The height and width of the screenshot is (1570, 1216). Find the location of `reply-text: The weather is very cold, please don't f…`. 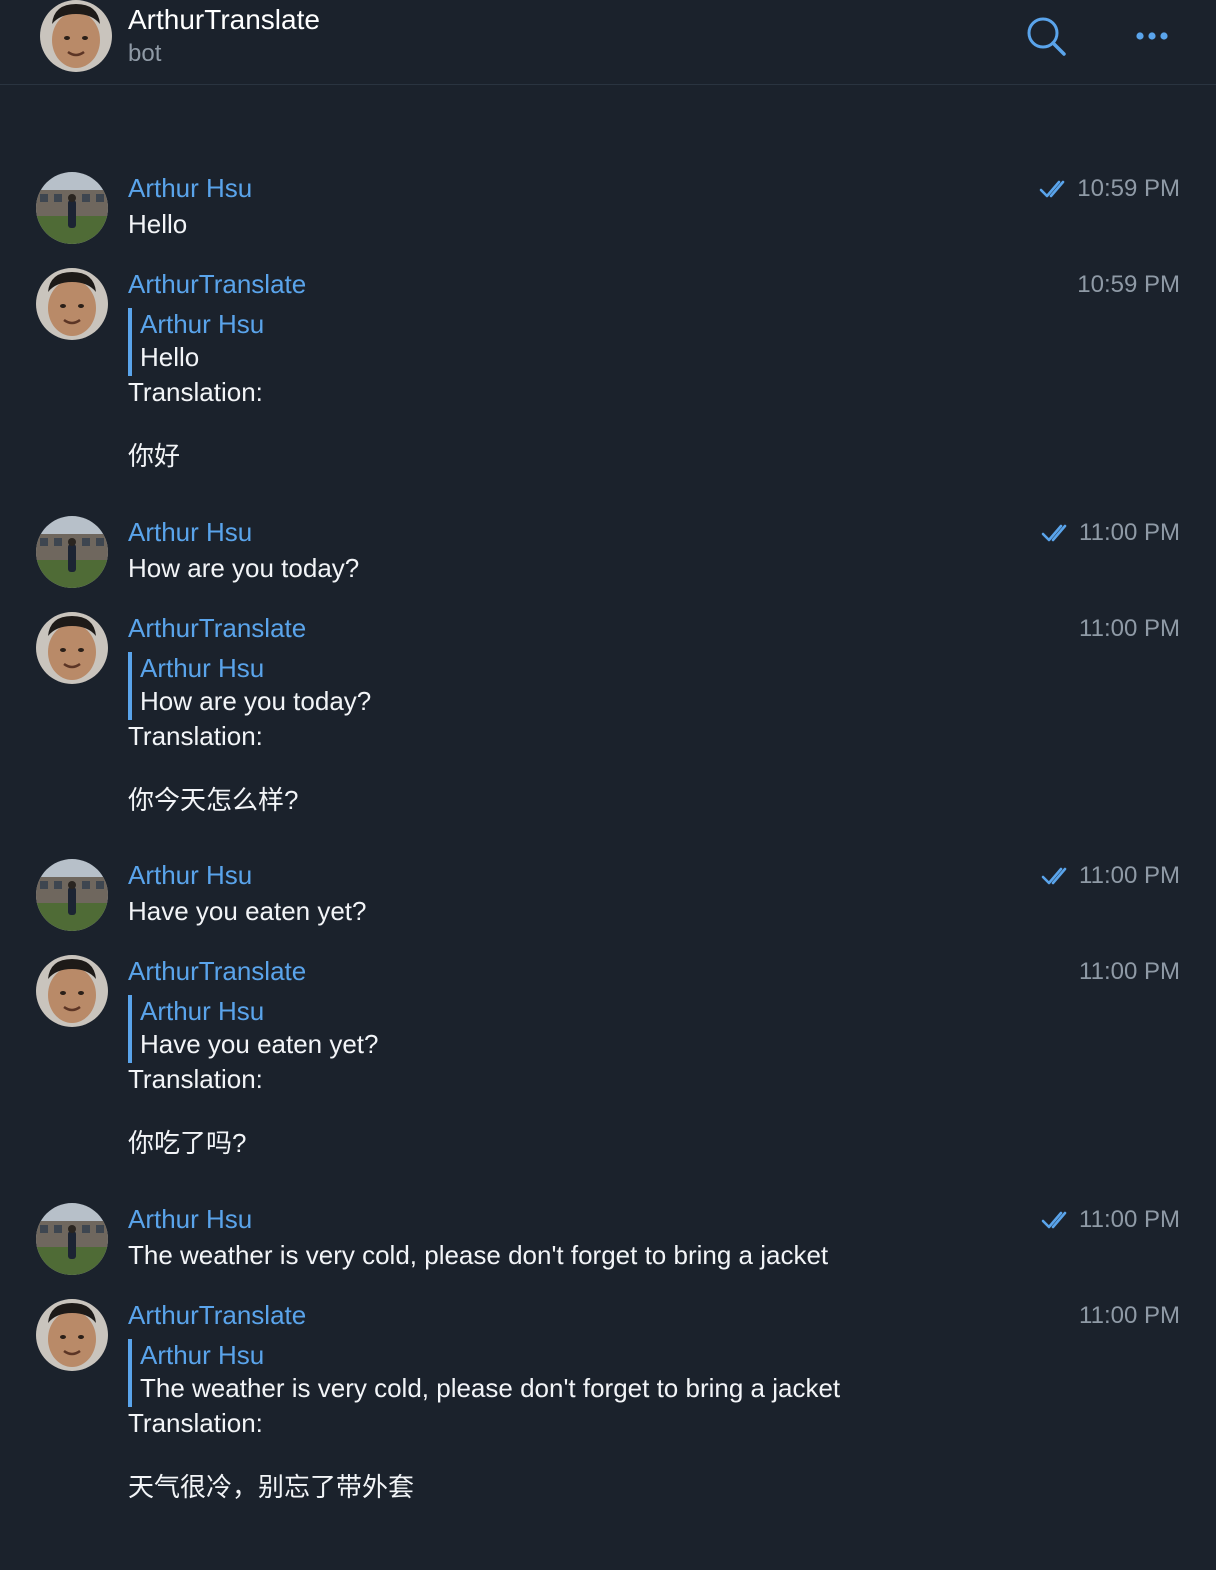

reply-text: The weather is very cold, please don't f… is located at coordinates (490, 1388).